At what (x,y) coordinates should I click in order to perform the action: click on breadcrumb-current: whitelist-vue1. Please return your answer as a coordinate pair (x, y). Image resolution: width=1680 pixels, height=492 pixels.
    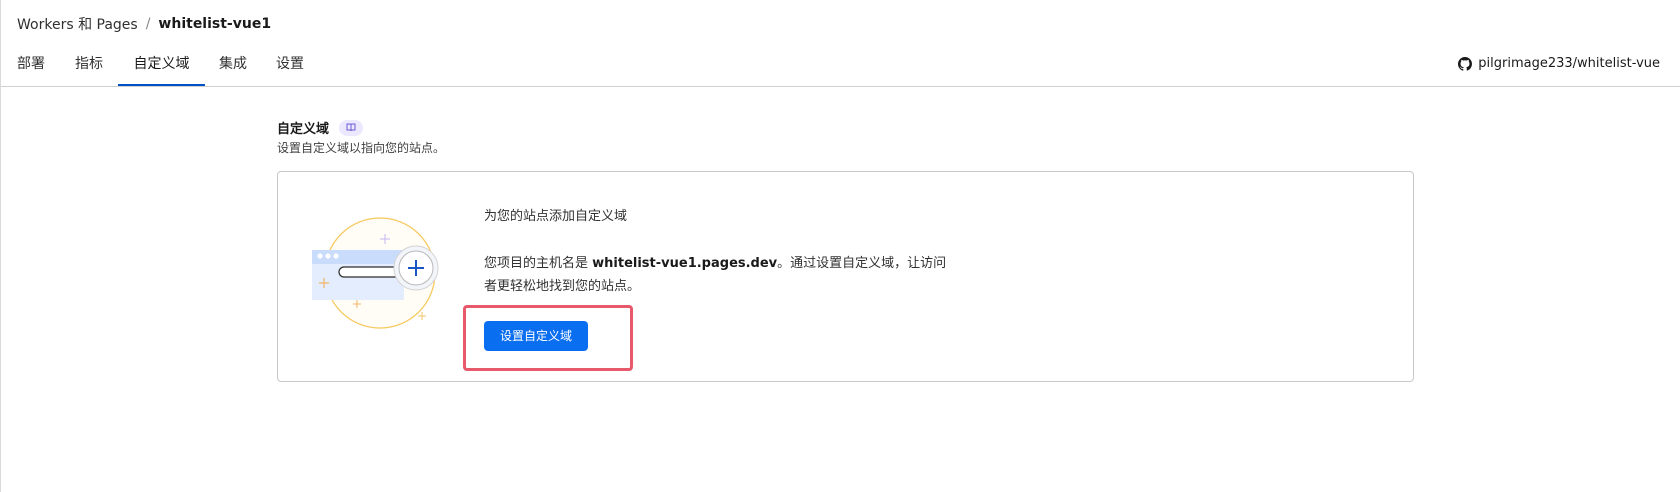
    Looking at the image, I should click on (215, 24).